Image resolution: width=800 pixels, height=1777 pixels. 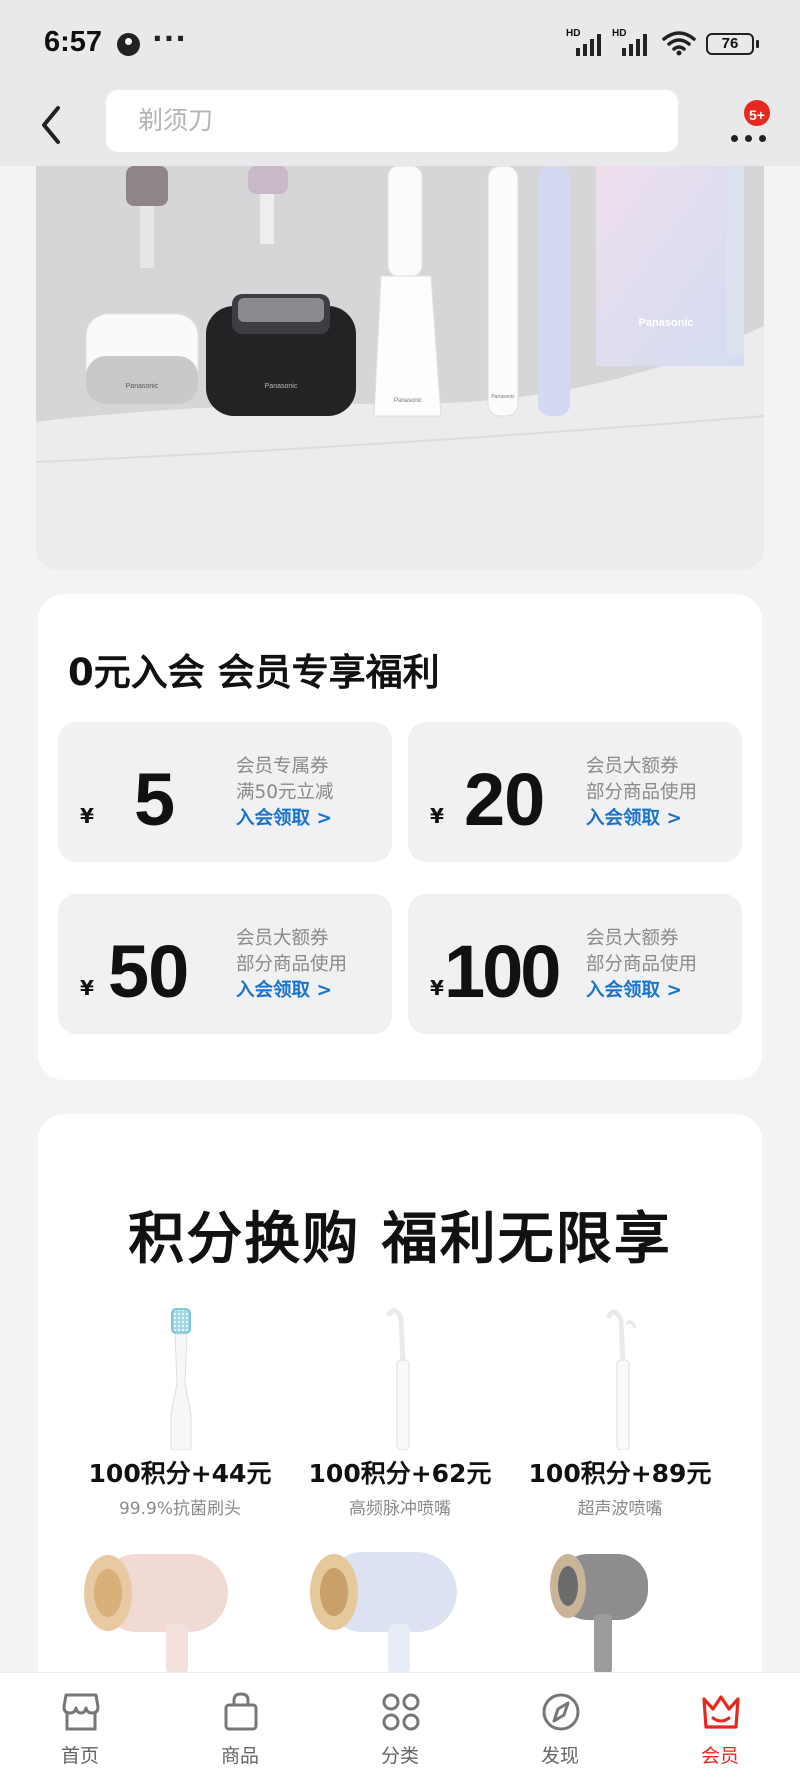 What do you see at coordinates (400, 44) in the screenshot?
I see `status-bar: 6:57 ··· HD HD 76` at bounding box center [400, 44].